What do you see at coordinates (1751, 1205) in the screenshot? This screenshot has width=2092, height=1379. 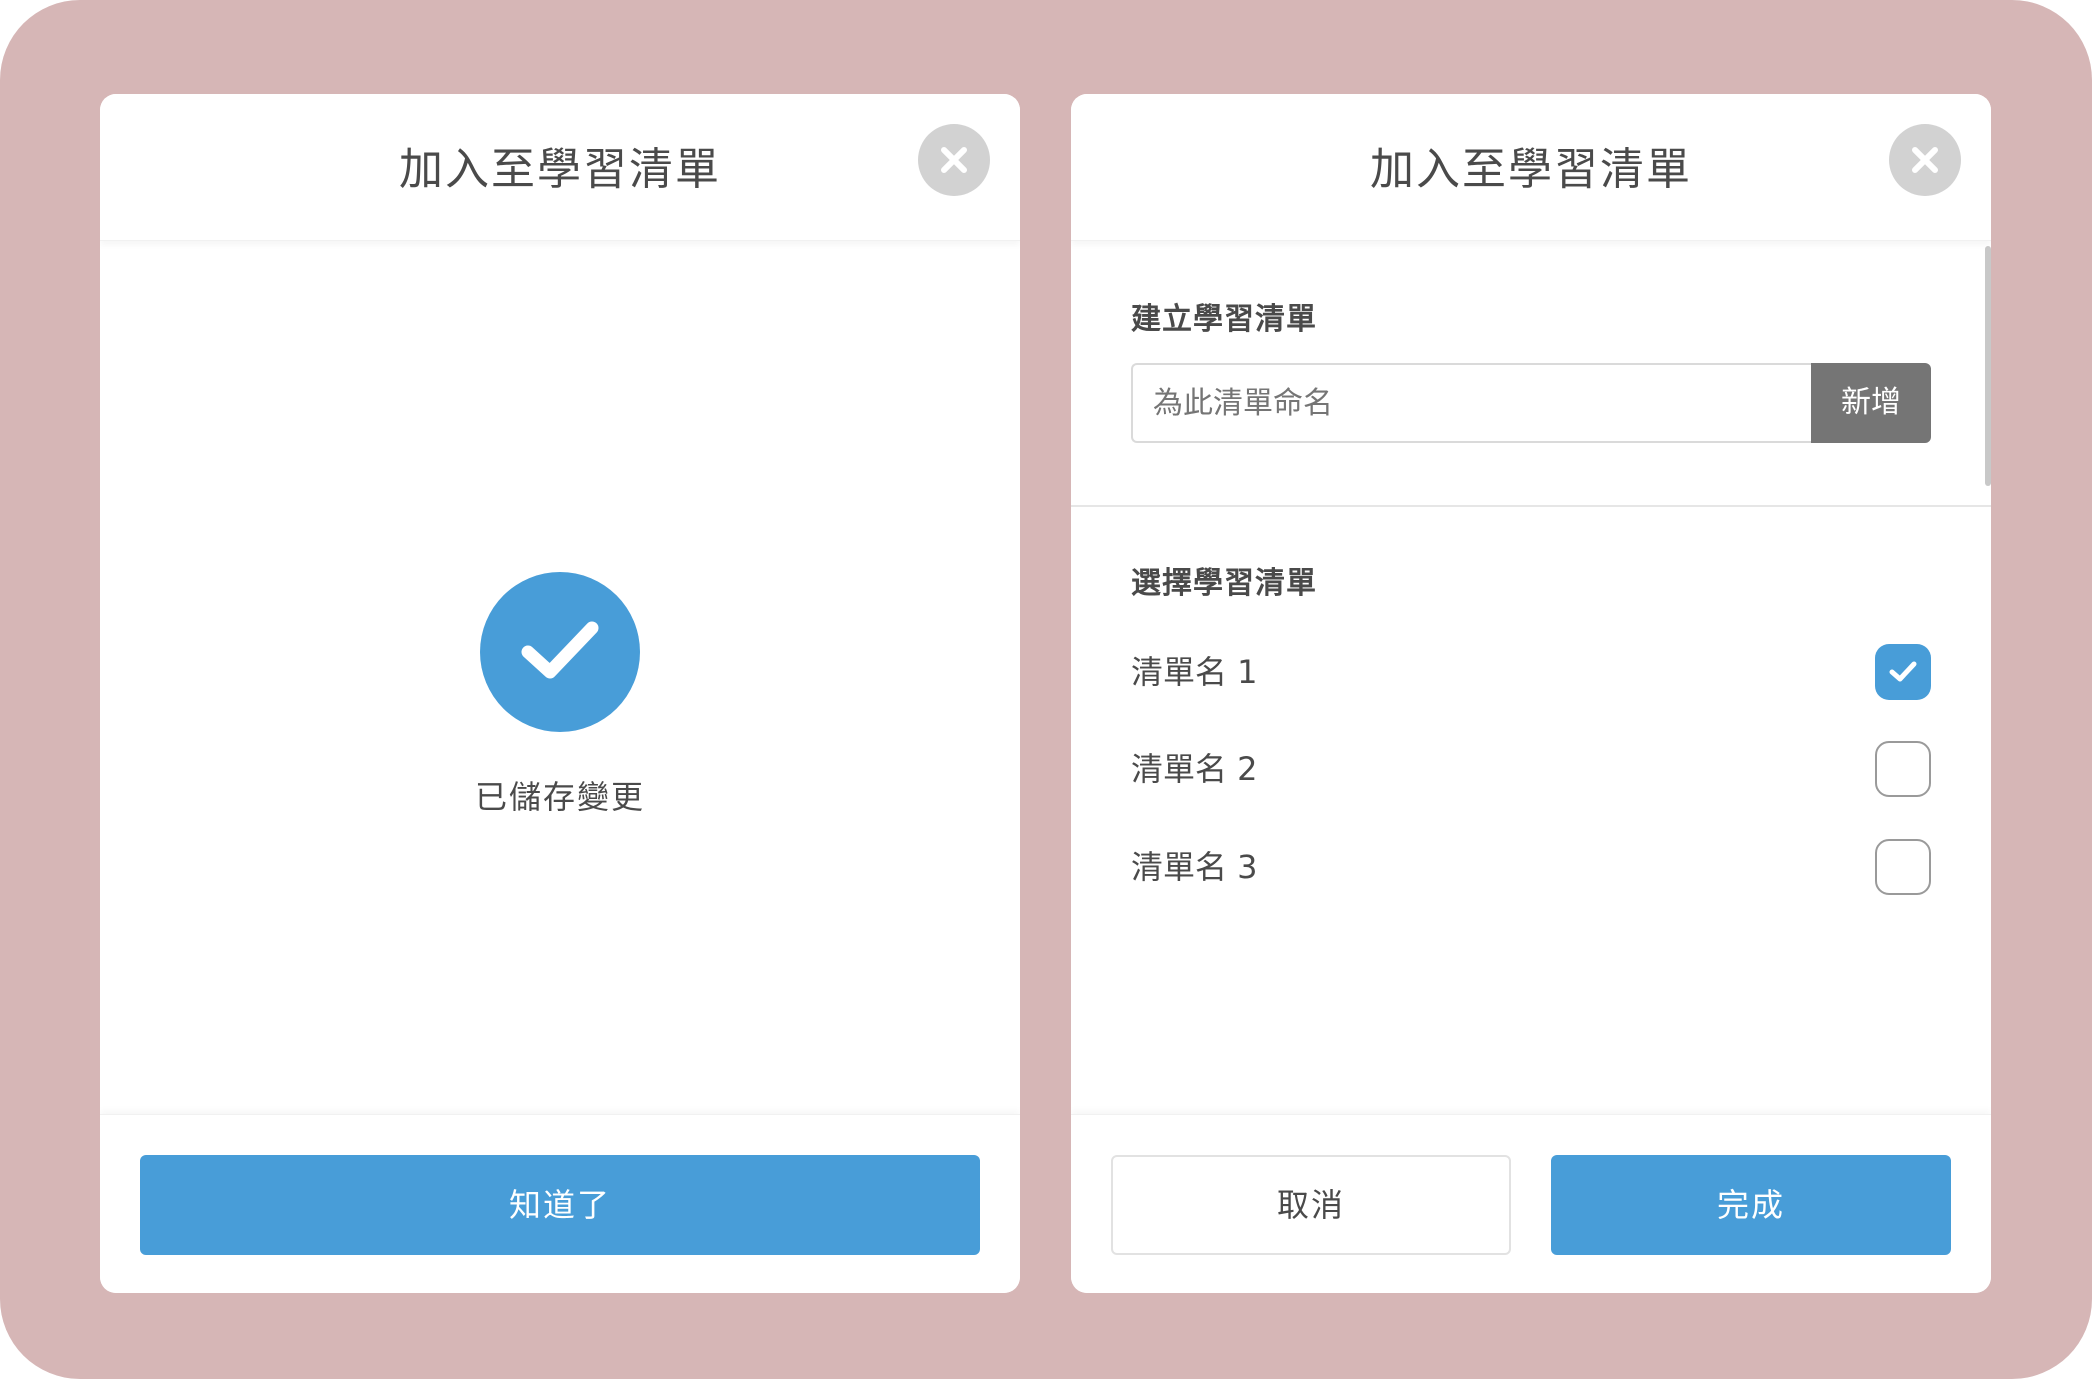 I see `done-button: 完成` at bounding box center [1751, 1205].